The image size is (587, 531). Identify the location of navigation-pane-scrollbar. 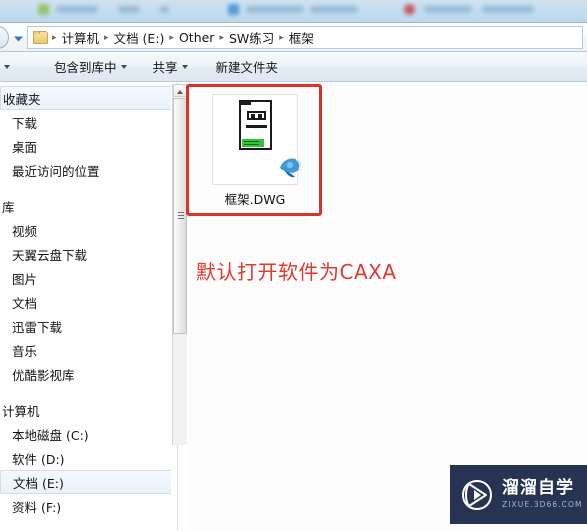
(179, 264).